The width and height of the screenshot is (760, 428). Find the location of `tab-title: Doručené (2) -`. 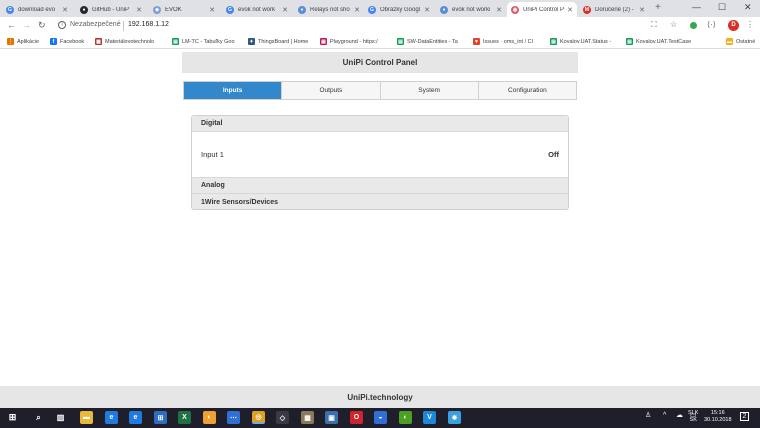

tab-title: Doručené (2) - is located at coordinates (614, 9).